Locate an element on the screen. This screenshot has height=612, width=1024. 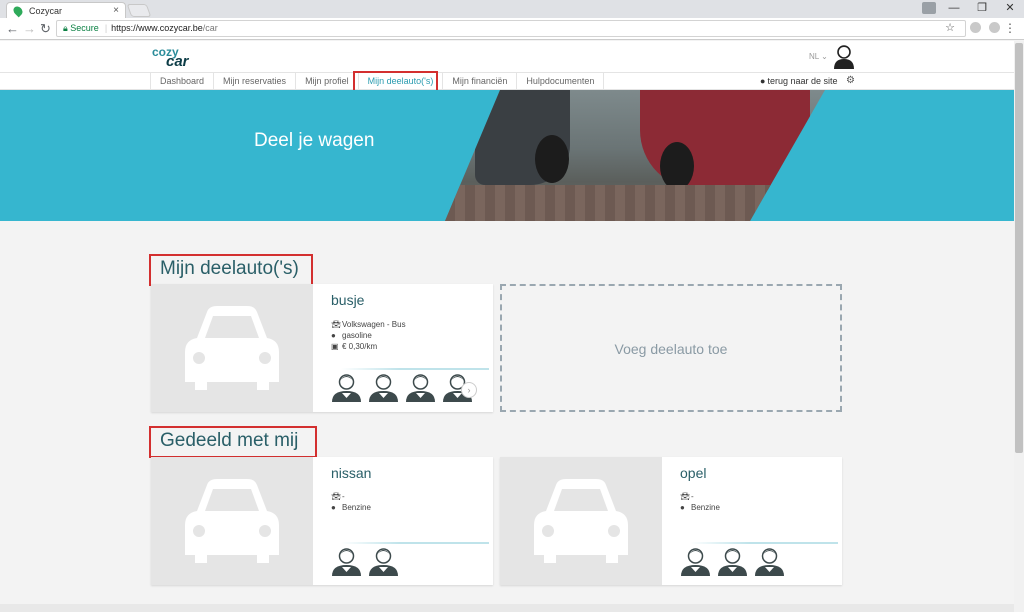
url-input: 🔒︎ Secure | https://www.cozycar.be/car ☆ is located at coordinates (511, 28).